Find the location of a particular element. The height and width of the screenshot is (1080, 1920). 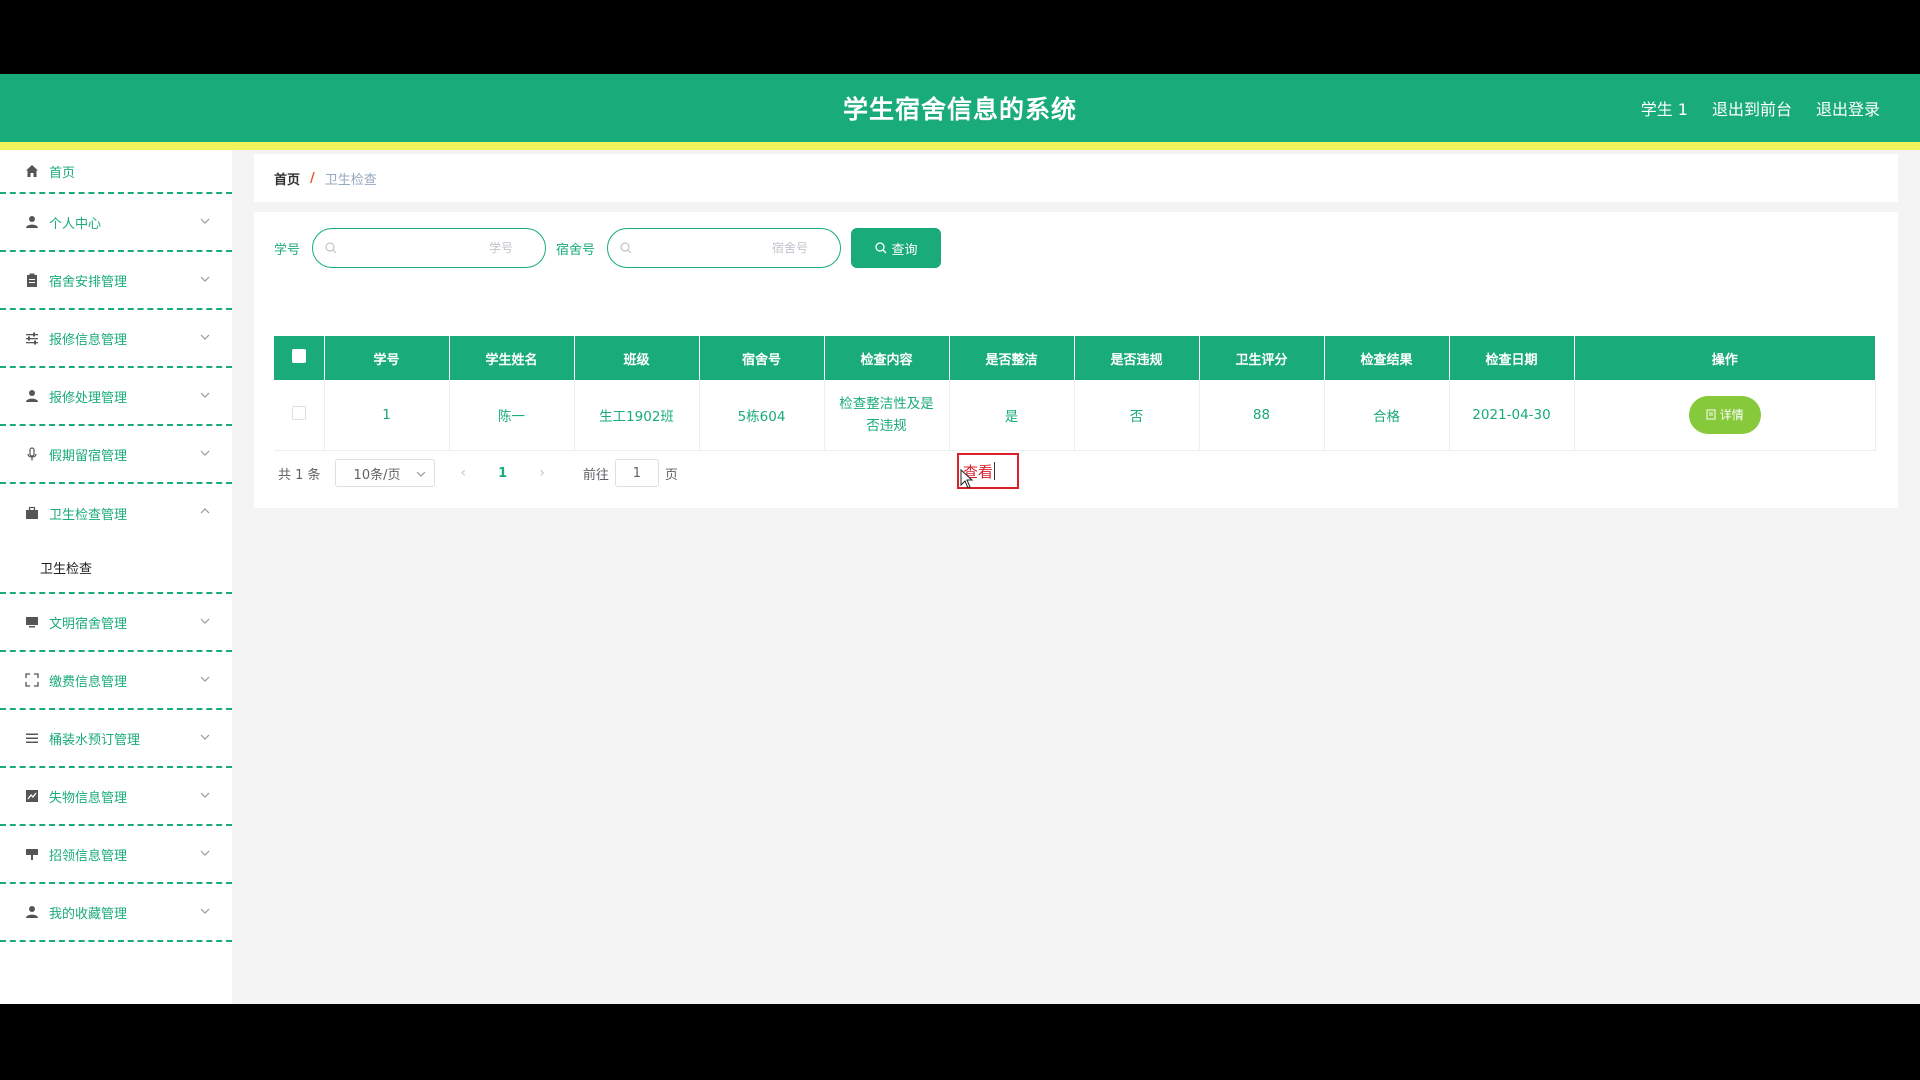

cell-dorm: 5栋604 is located at coordinates (762, 415).